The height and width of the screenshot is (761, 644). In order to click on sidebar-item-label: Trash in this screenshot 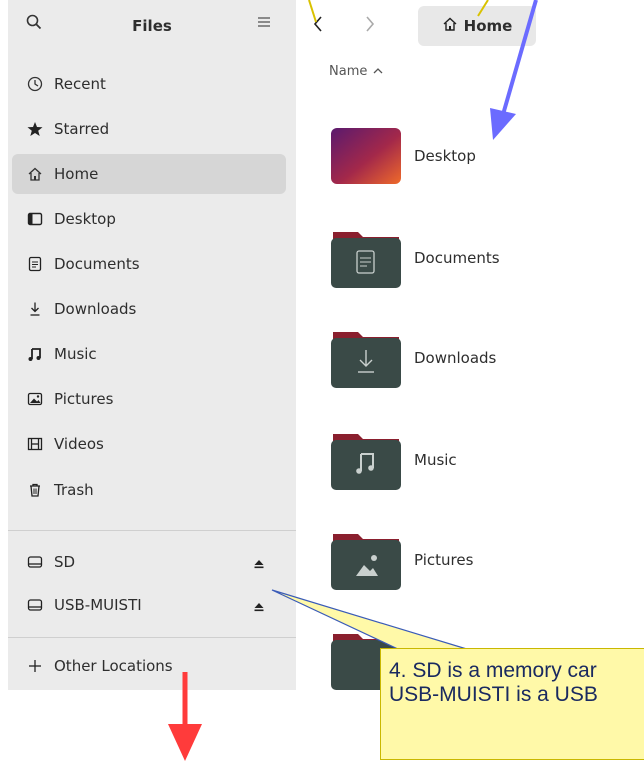, I will do `click(74, 490)`.